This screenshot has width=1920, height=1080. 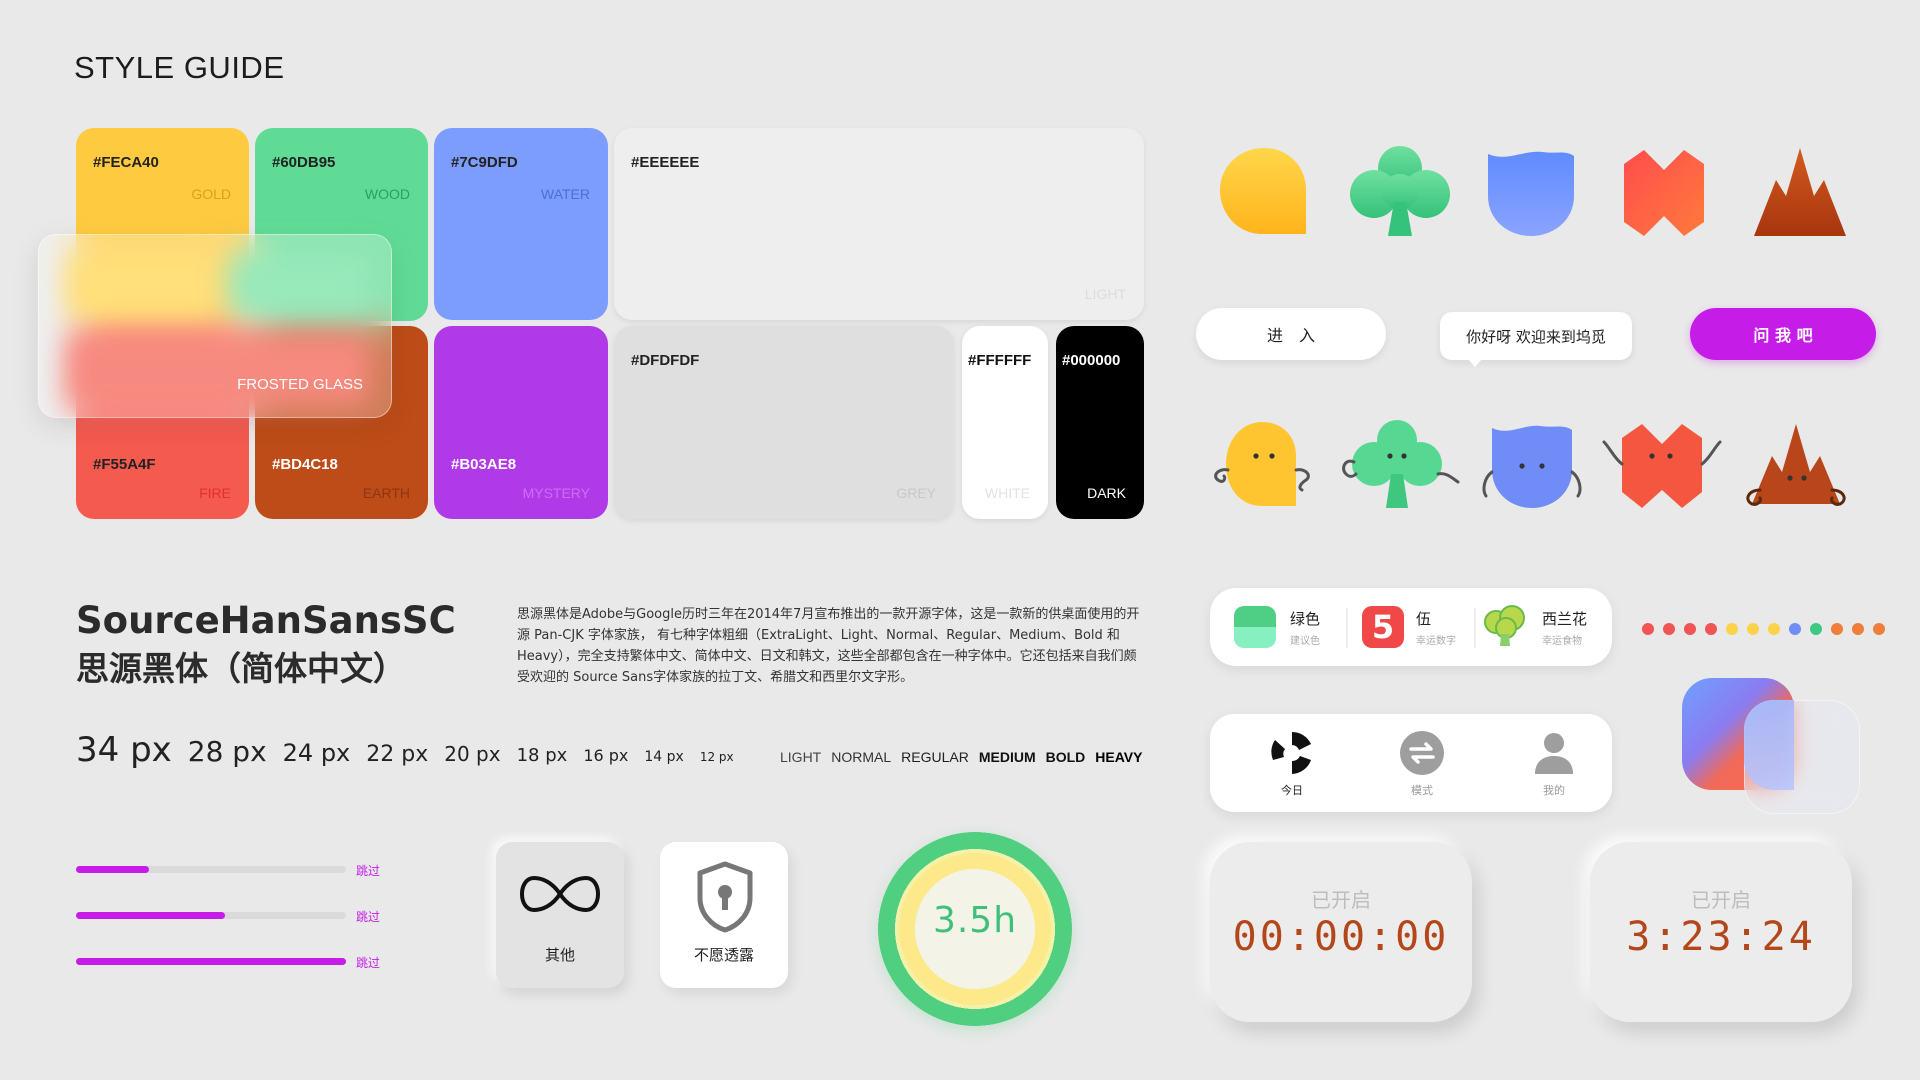 I want to click on glass-highlight, so click(x=1769, y=745).